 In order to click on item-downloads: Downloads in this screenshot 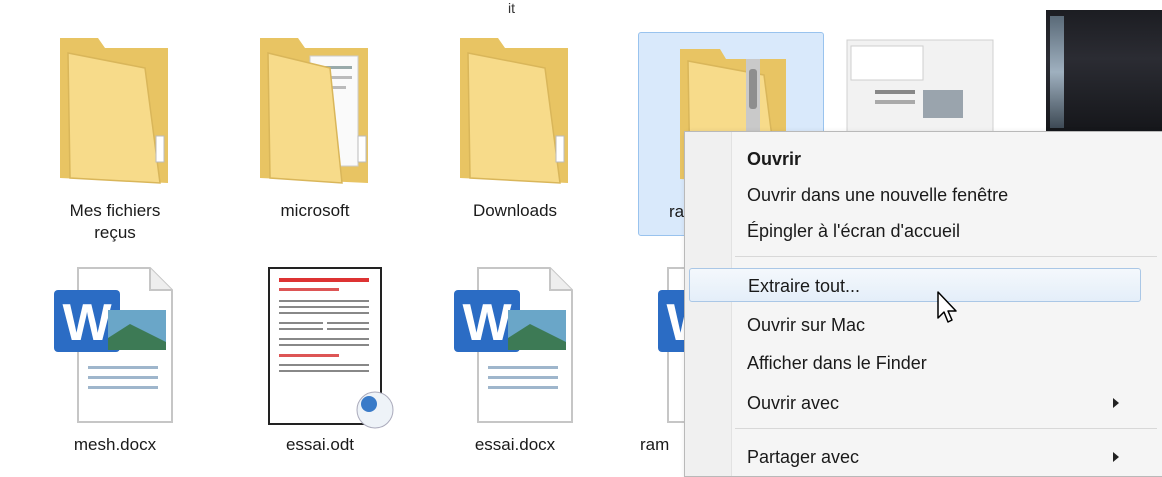, I will do `click(515, 128)`.